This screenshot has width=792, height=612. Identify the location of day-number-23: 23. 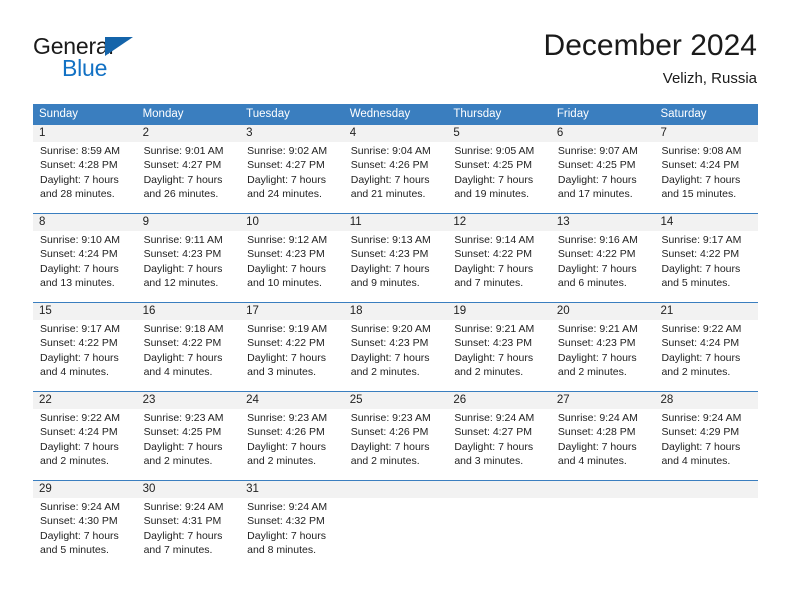
(189, 400).